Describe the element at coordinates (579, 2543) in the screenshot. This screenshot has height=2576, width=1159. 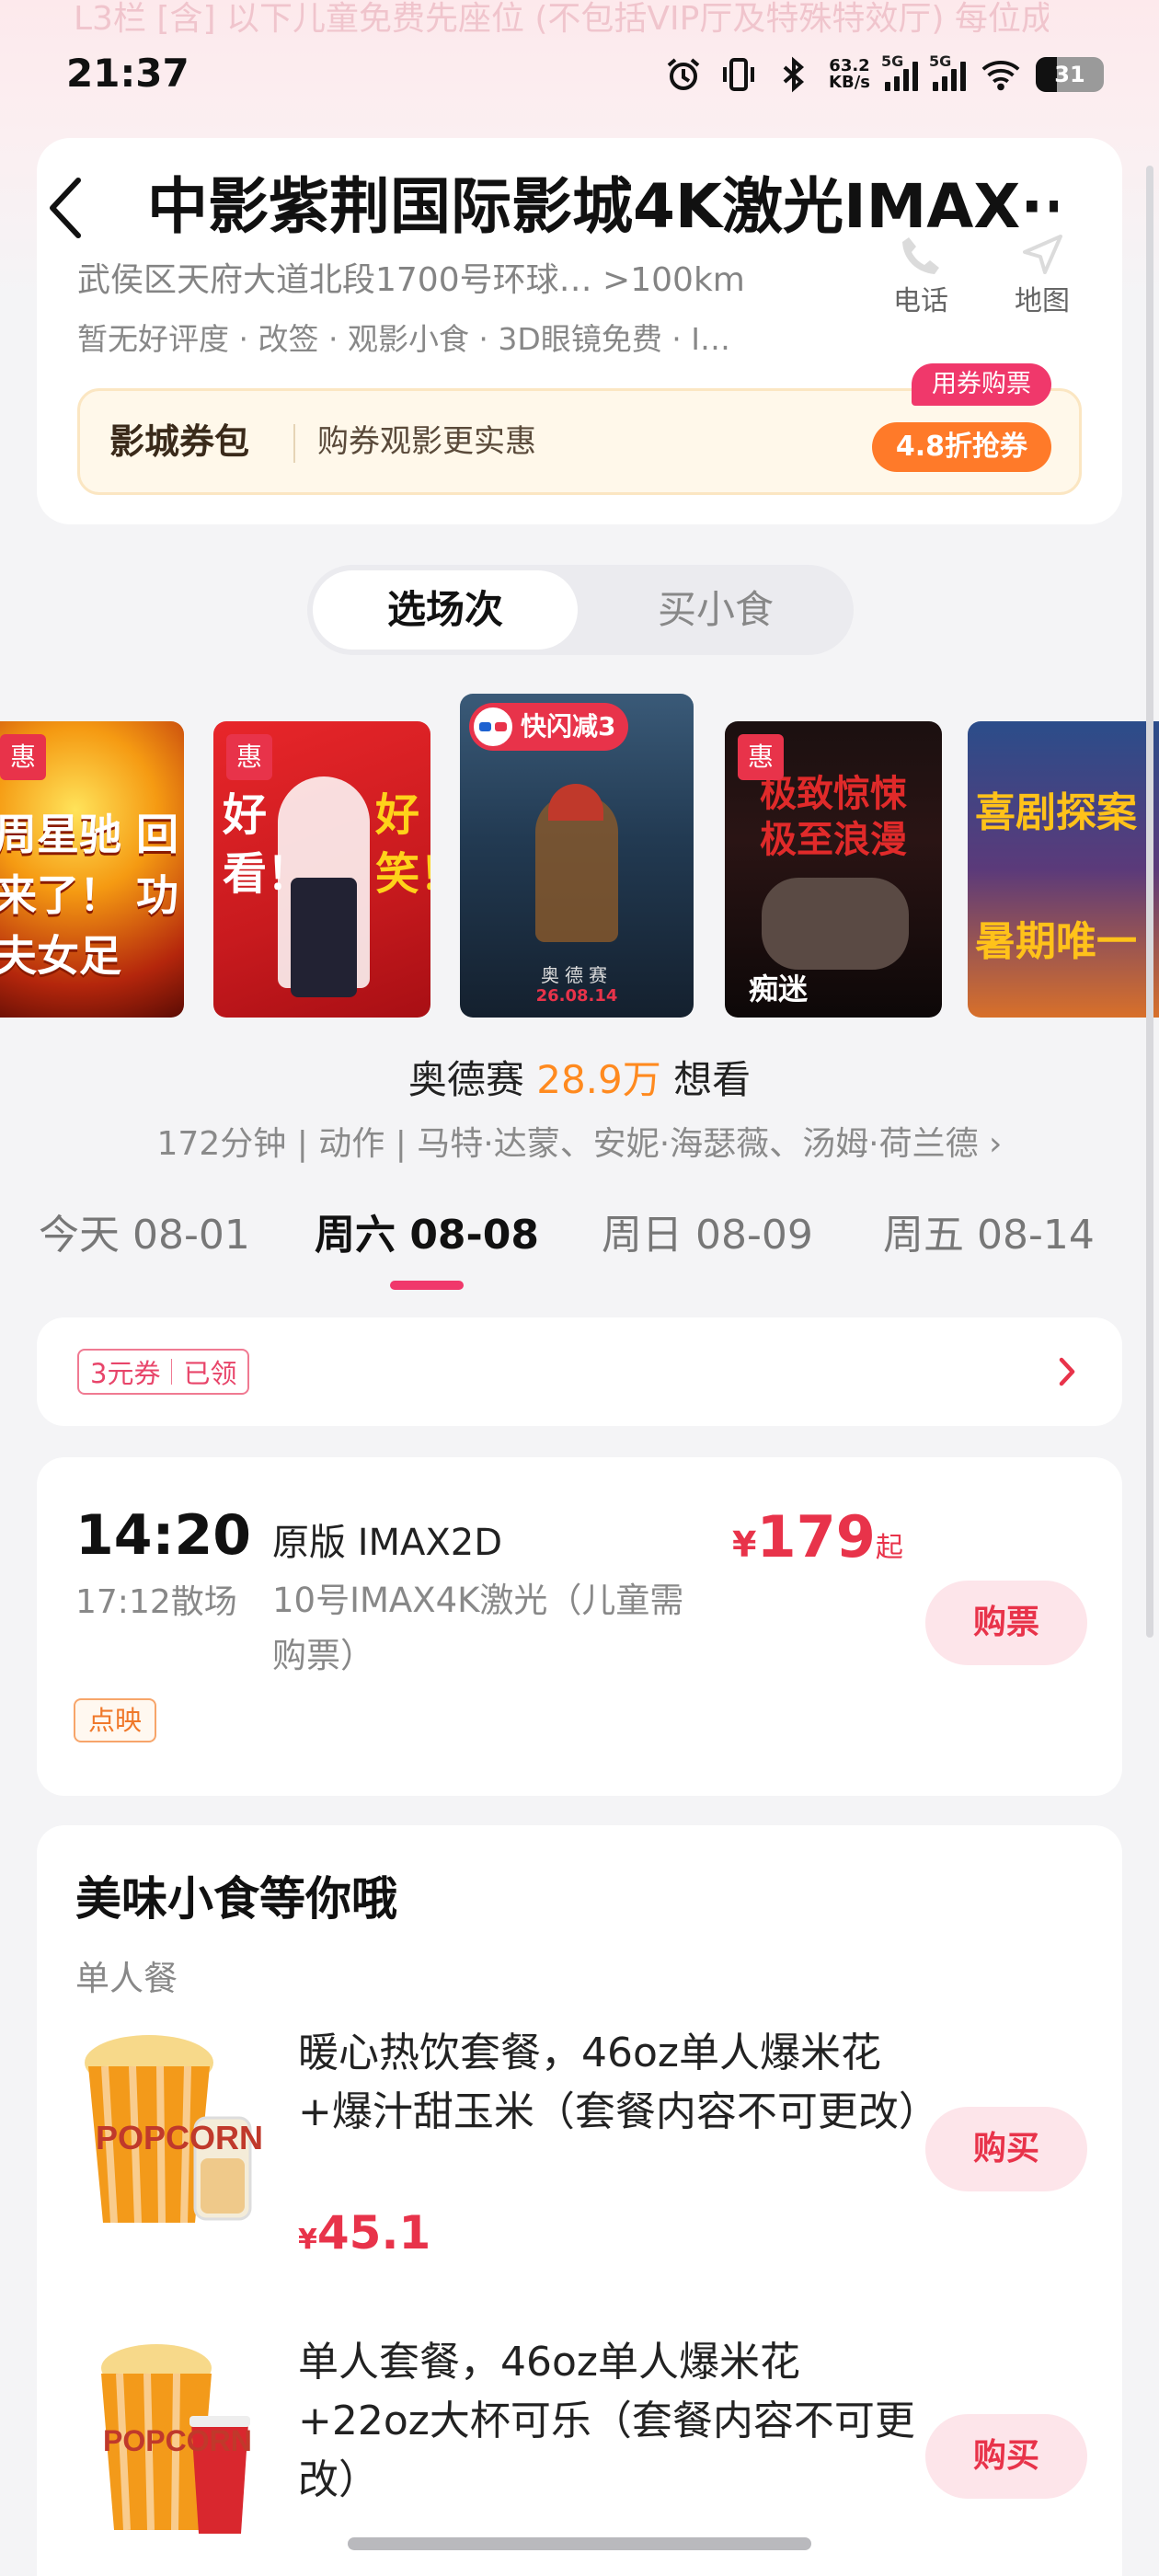
I see `home-indicator` at that location.